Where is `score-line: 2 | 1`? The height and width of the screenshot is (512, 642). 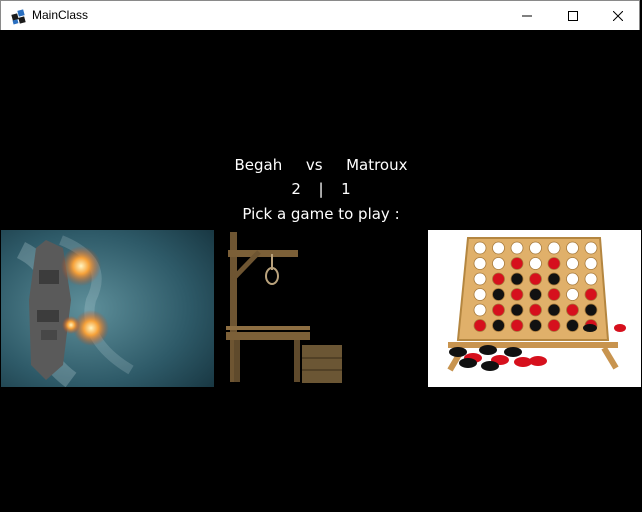 score-line: 2 | 1 is located at coordinates (321, 189).